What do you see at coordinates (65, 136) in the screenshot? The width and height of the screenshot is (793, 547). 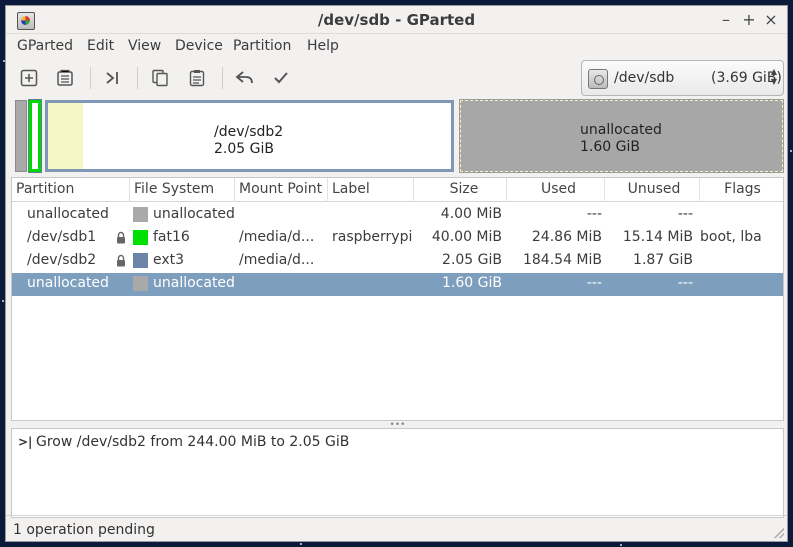 I see `diskmap-sdb2-used` at bounding box center [65, 136].